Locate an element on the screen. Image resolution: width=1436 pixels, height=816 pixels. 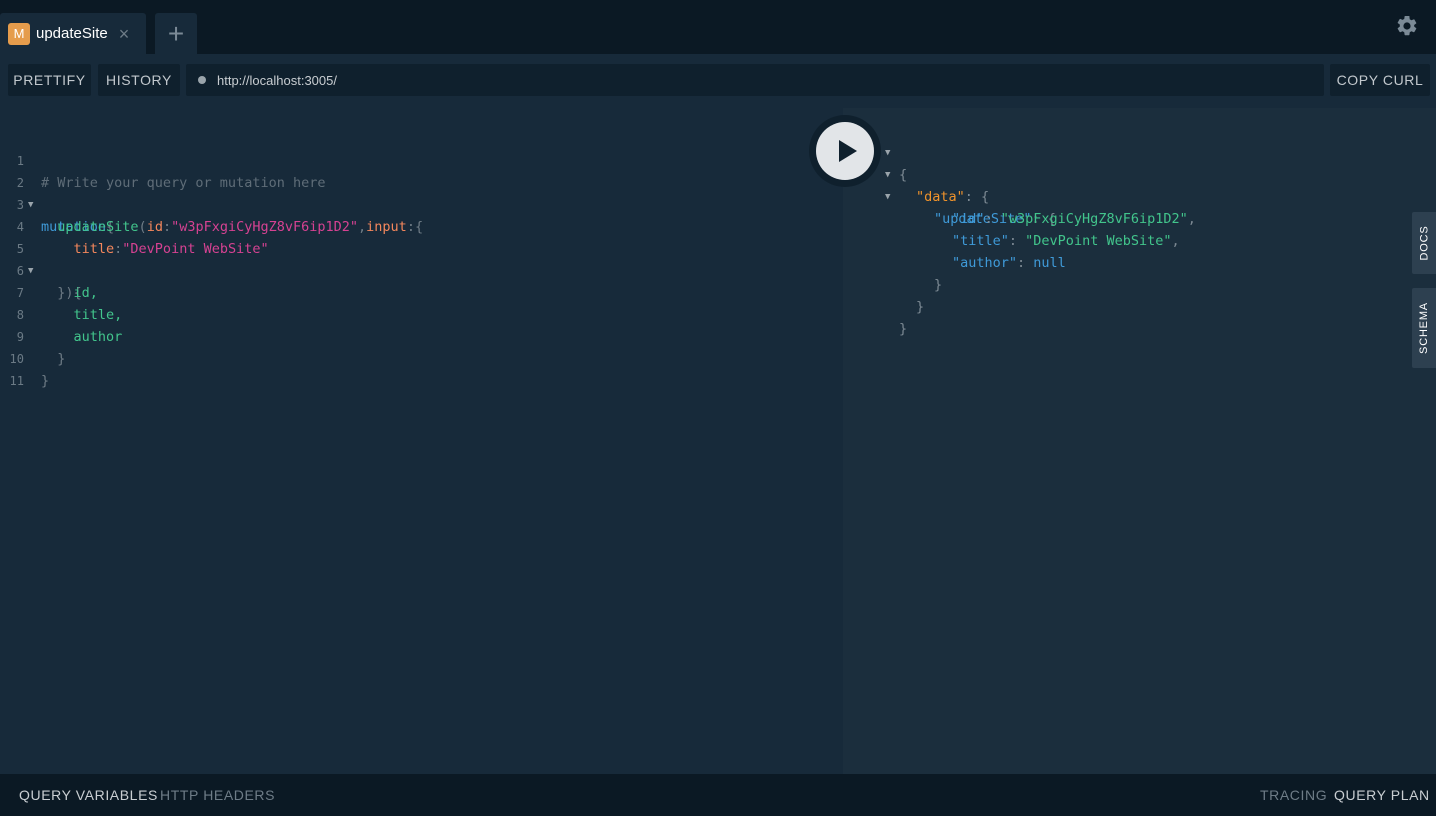
gear-icon is located at coordinates (1407, 26).